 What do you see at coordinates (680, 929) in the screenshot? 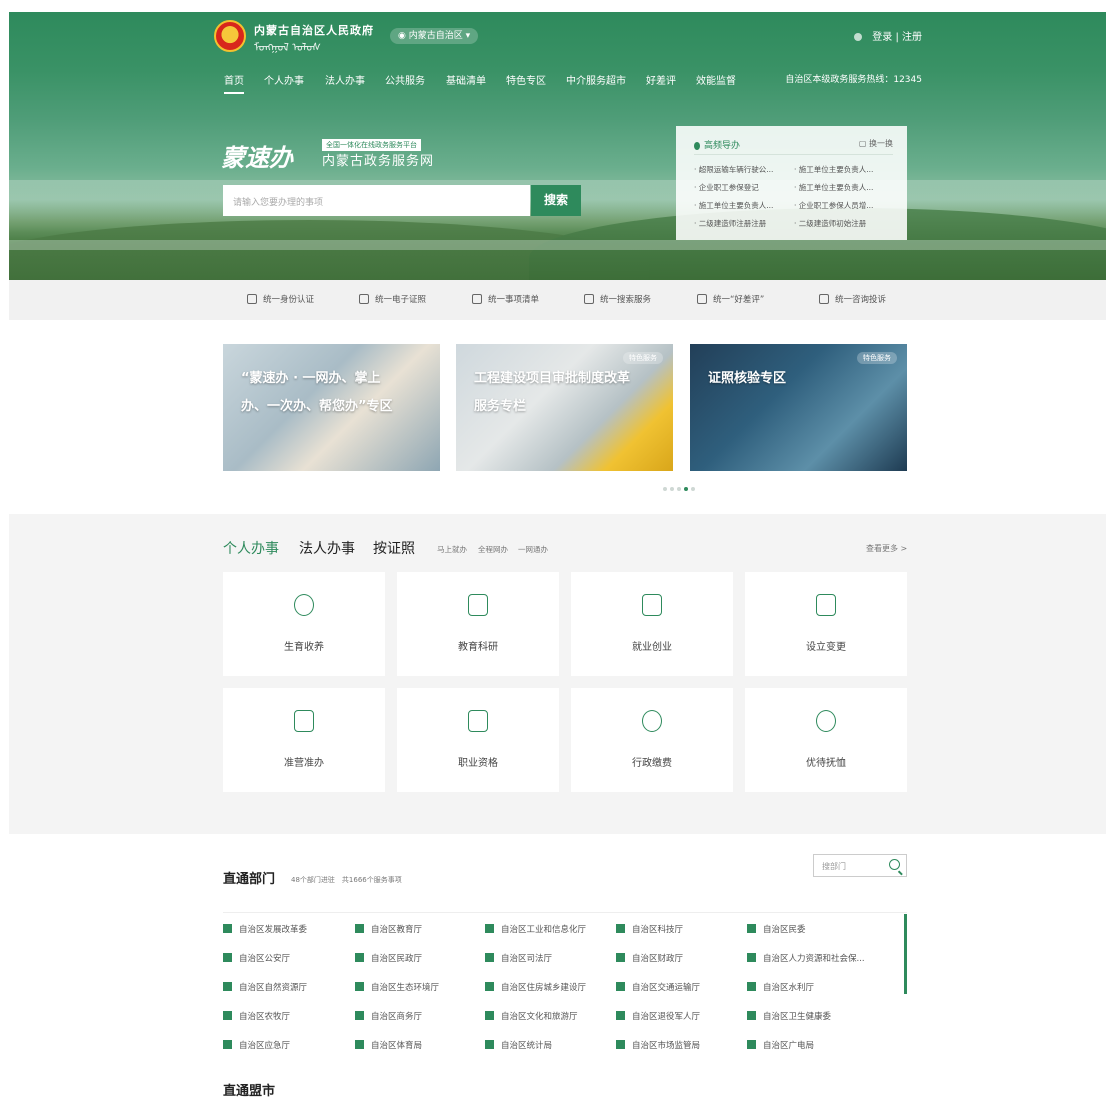
I see `dept-item: 自治区科技厅` at bounding box center [680, 929].